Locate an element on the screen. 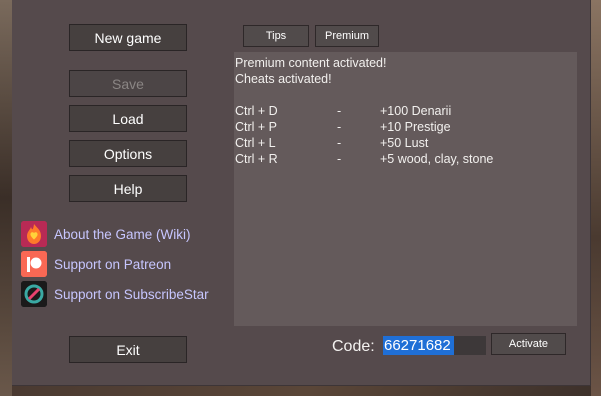 This screenshot has height=396, width=601. shortcut-keys: Ctrl + D is located at coordinates (256, 111).